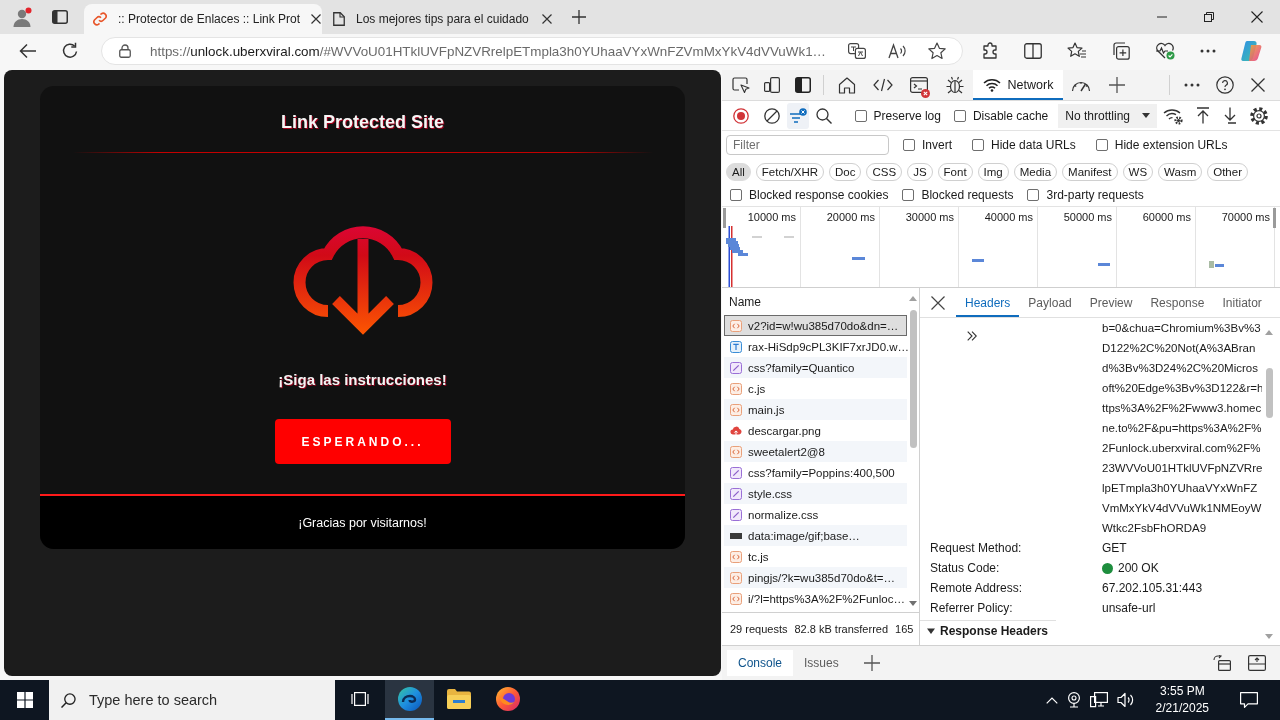  What do you see at coordinates (1182, 708) in the screenshot?
I see `clock-date: 2/21/2025` at bounding box center [1182, 708].